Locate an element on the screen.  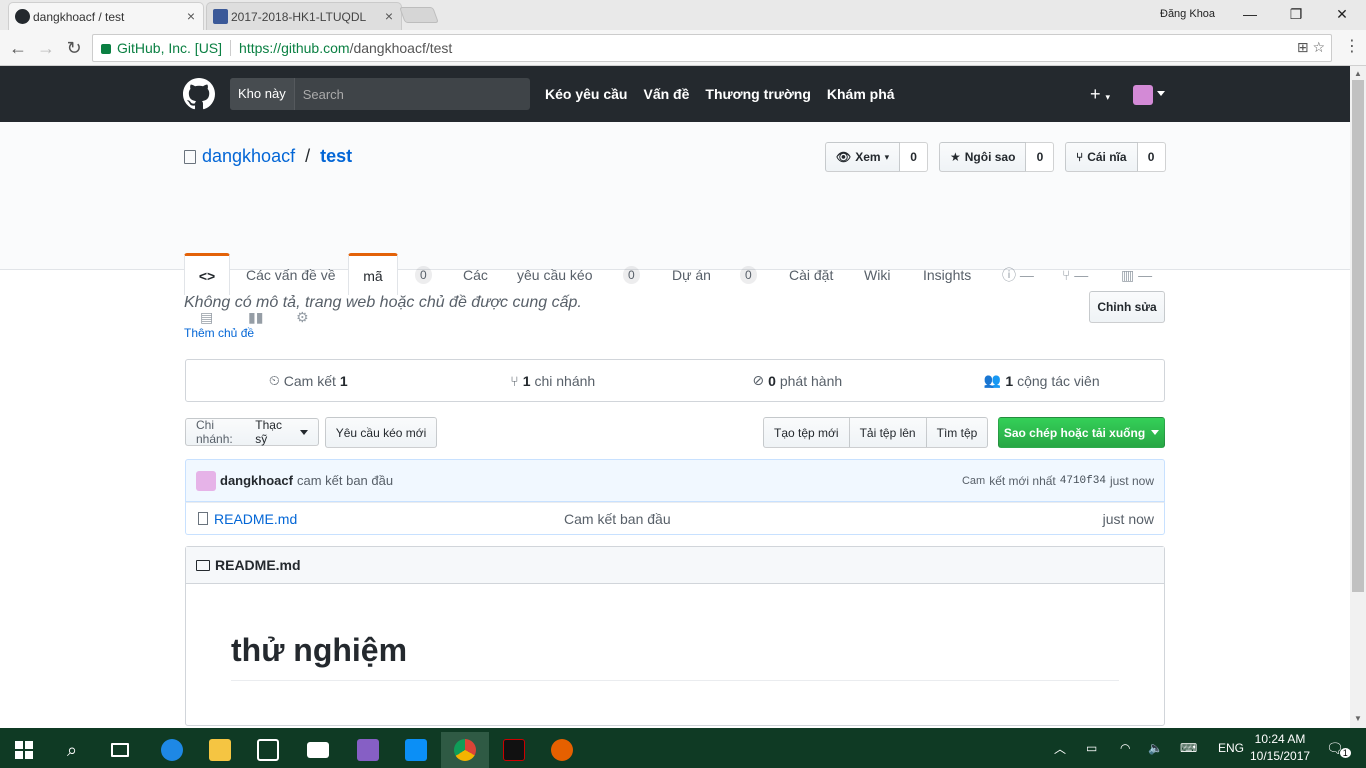
search-input is located at coordinates (412, 94).